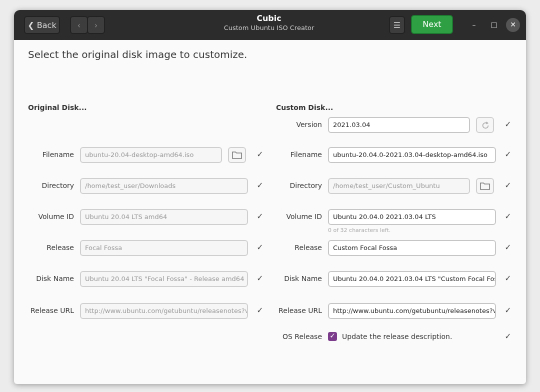 The width and height of the screenshot is (540, 392). I want to click on minimize-icon: –, so click(474, 25).